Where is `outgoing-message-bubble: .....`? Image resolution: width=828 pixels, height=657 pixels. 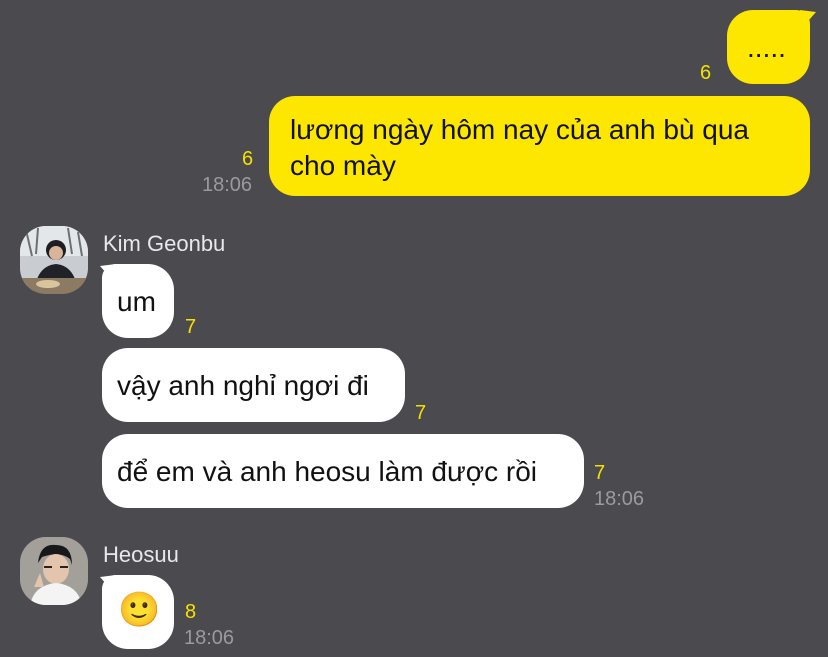 outgoing-message-bubble: ..... is located at coordinates (768, 47).